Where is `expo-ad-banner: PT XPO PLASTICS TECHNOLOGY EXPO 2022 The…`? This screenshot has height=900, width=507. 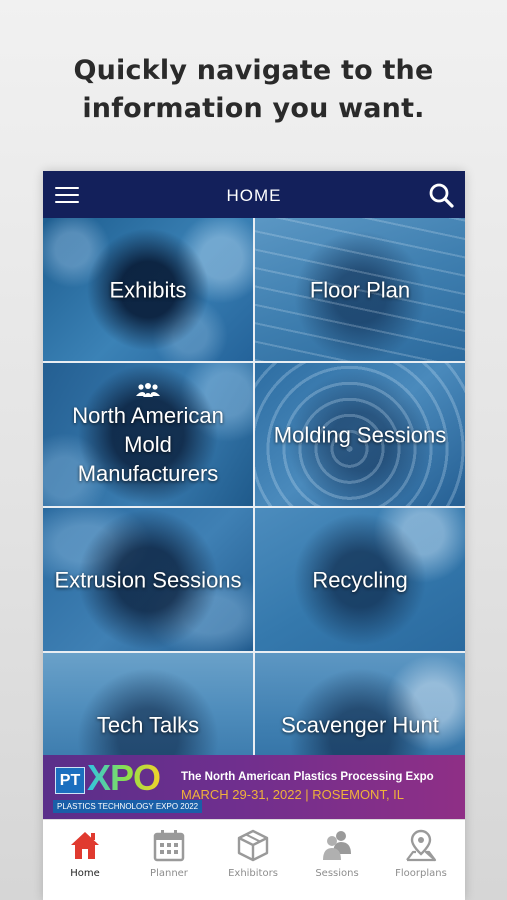
expo-ad-banner: PT XPO PLASTICS TECHNOLOGY EXPO 2022 The… is located at coordinates (254, 787).